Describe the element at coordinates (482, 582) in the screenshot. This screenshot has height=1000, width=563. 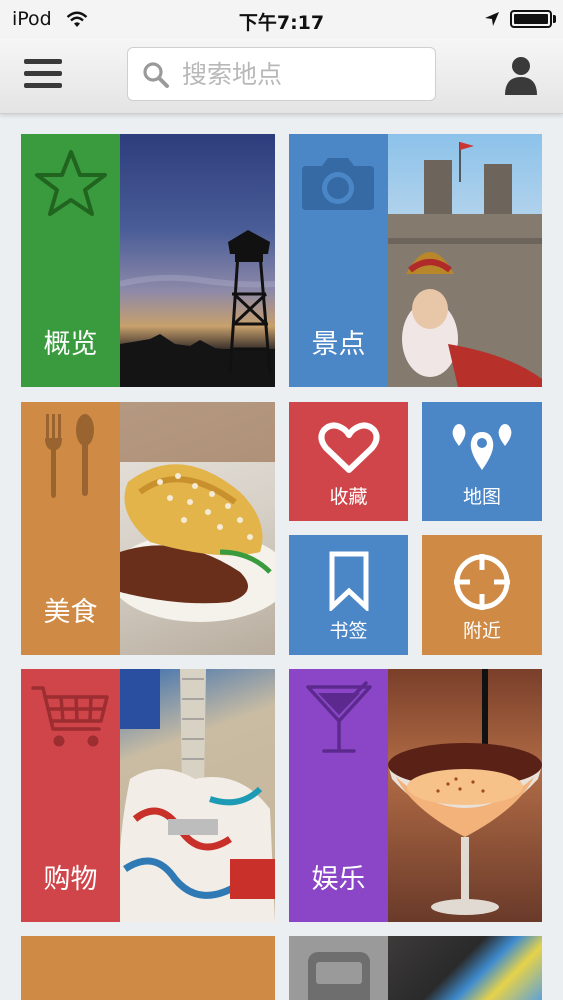
I see `crosshair-icon` at that location.